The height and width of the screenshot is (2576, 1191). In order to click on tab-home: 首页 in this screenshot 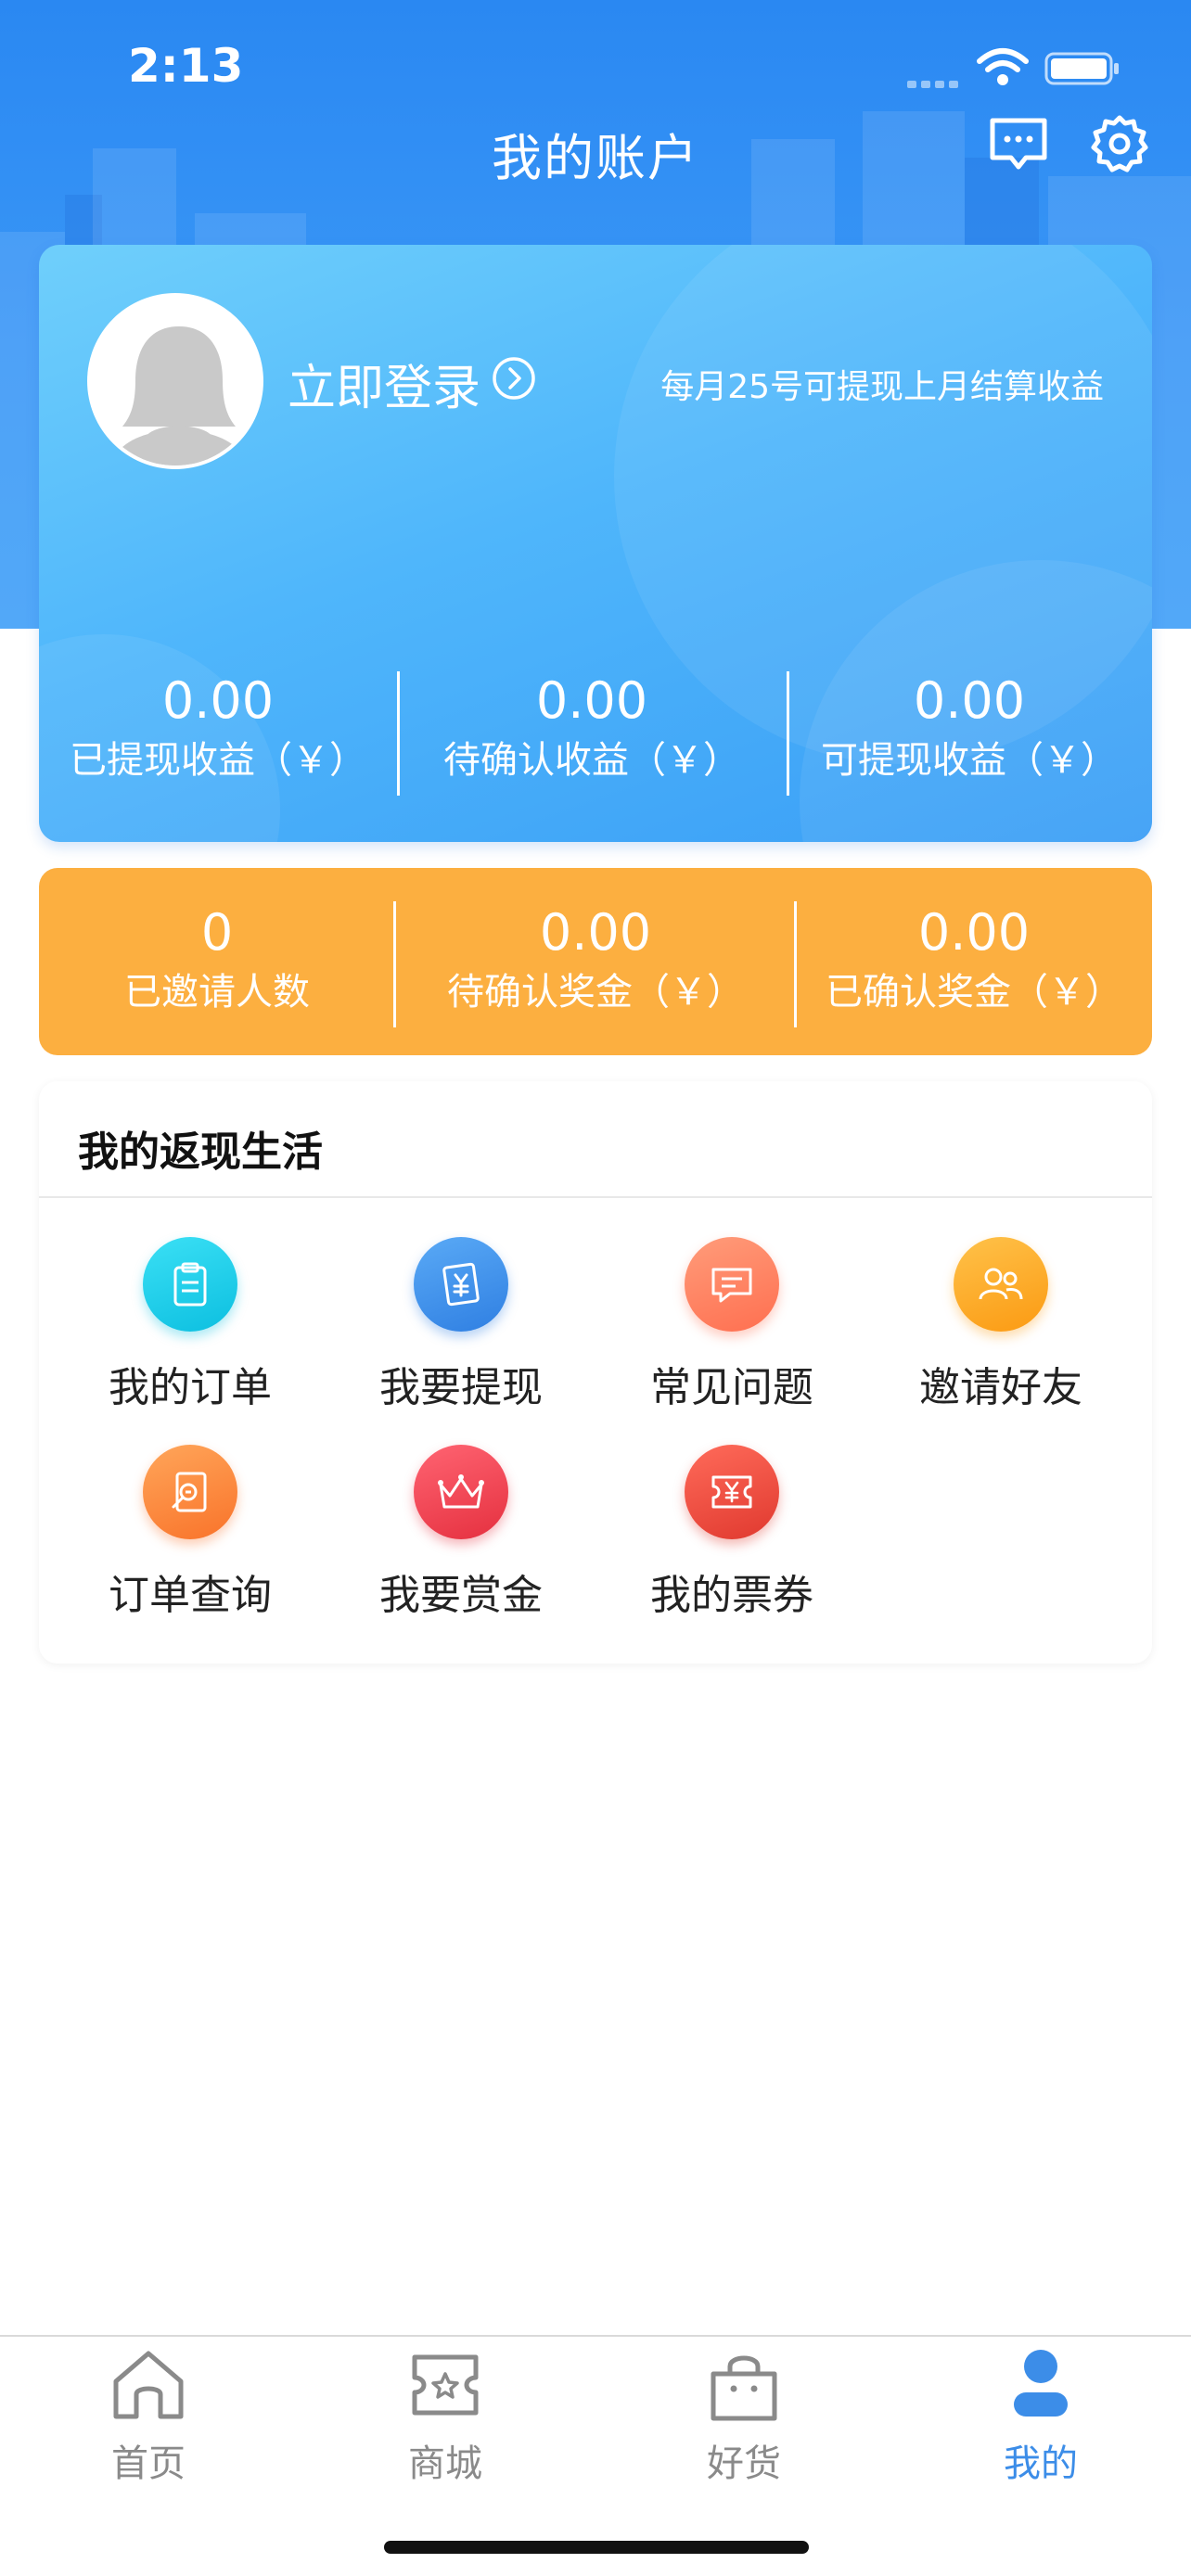, I will do `click(148, 2415)`.